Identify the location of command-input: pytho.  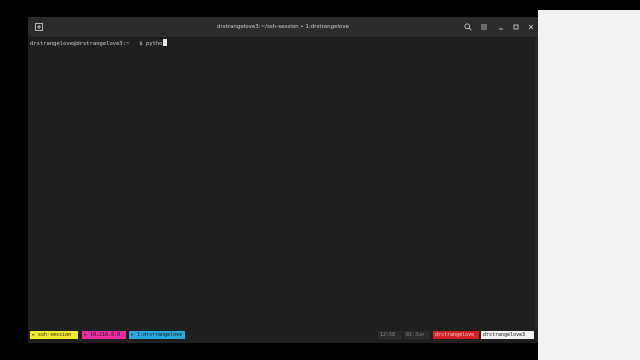
(154, 44).